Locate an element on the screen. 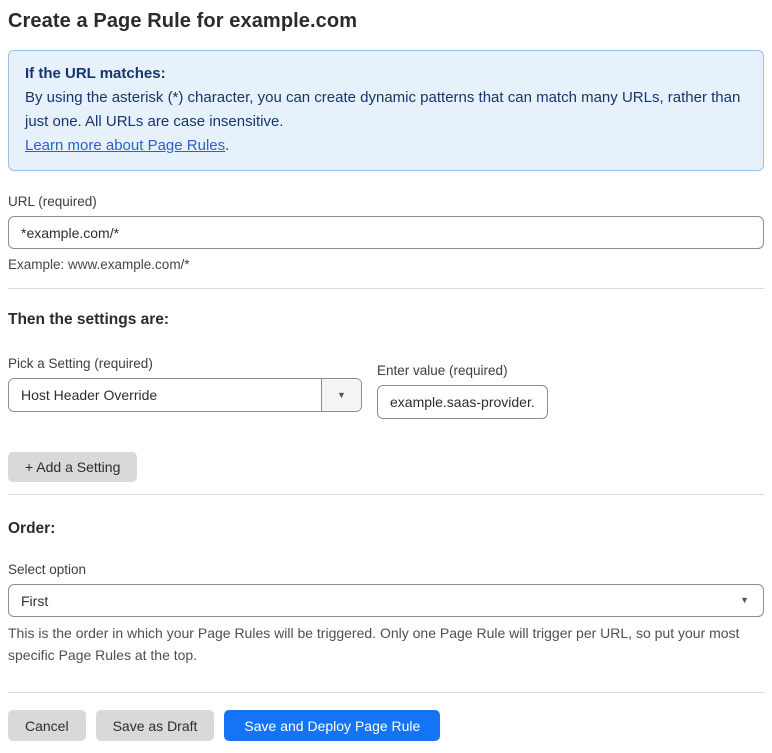  setting-select-arrow-section: ▼ is located at coordinates (341, 395).